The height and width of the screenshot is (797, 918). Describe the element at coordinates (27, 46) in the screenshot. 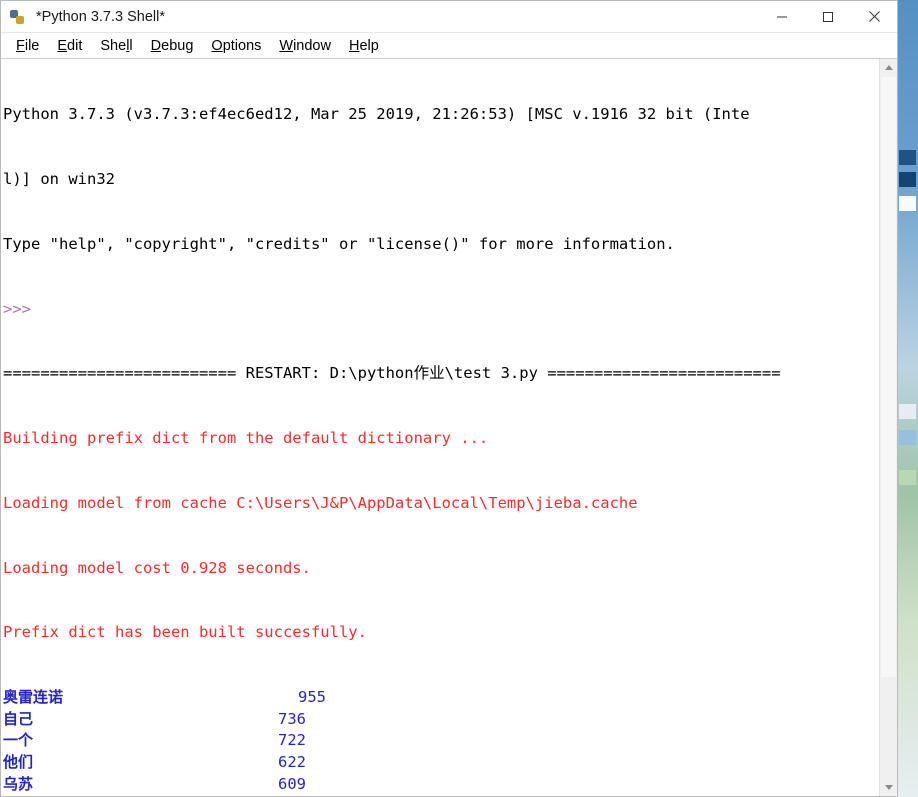

I see `menu-item-file: File` at that location.